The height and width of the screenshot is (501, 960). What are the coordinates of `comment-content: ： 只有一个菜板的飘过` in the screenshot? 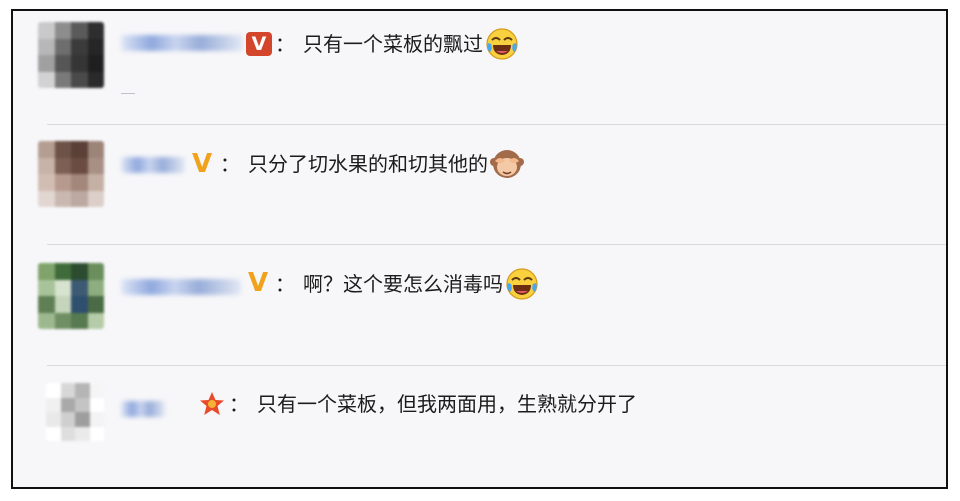 It's located at (397, 44).